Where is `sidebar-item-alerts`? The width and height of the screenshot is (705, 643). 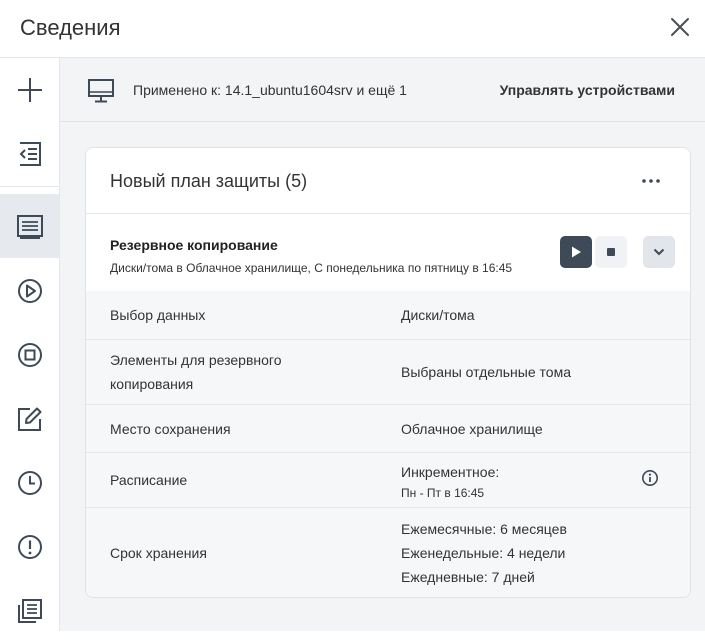 sidebar-item-alerts is located at coordinates (29, 547).